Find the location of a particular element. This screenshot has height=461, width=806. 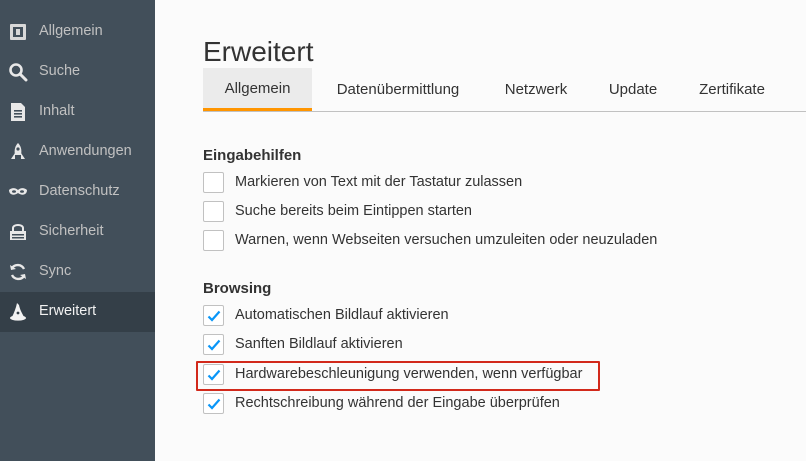

security-icon is located at coordinates (18, 232).